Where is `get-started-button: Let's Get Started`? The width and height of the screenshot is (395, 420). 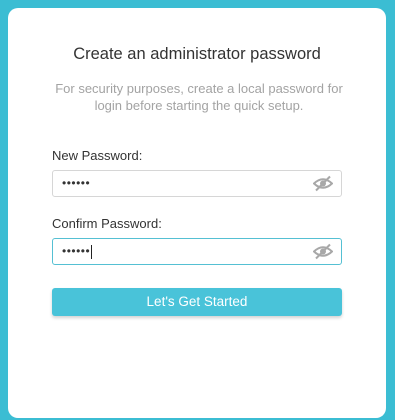 get-started-button: Let's Get Started is located at coordinates (197, 302).